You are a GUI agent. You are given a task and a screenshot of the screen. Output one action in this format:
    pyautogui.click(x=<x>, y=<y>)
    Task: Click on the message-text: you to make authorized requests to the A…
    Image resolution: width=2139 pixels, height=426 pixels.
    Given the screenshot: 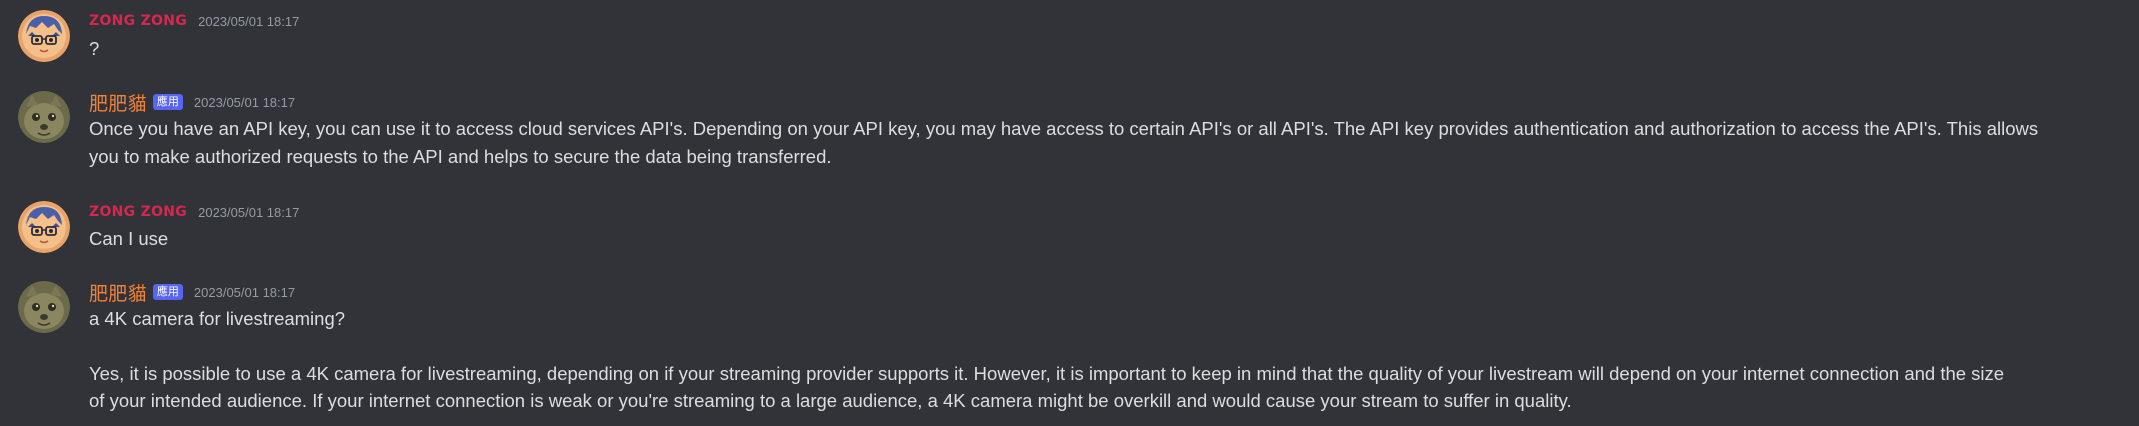 What is the action you would take?
    pyautogui.click(x=460, y=156)
    